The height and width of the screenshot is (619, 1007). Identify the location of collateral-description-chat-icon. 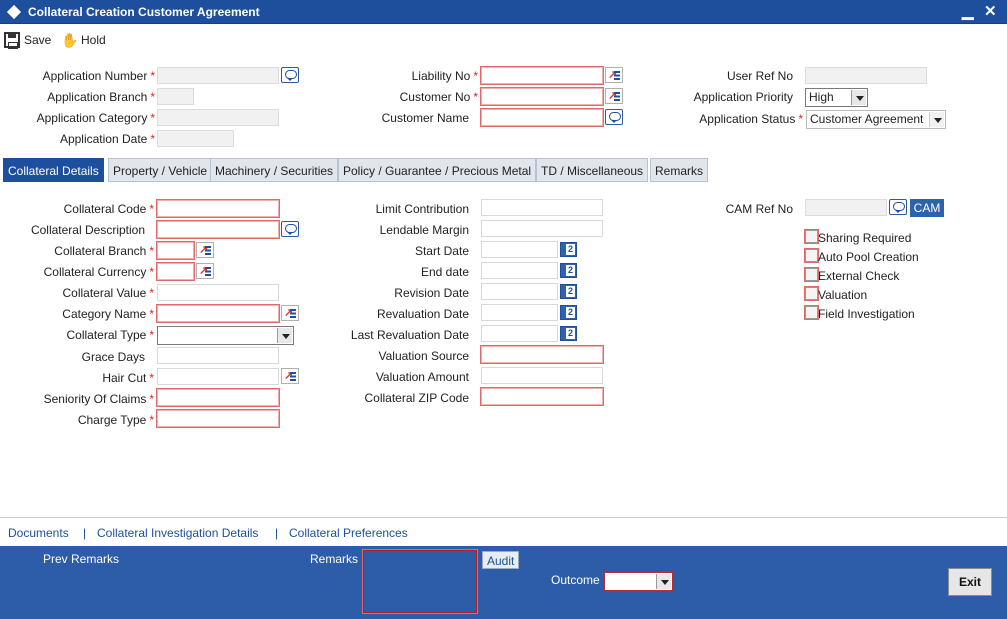
(290, 229).